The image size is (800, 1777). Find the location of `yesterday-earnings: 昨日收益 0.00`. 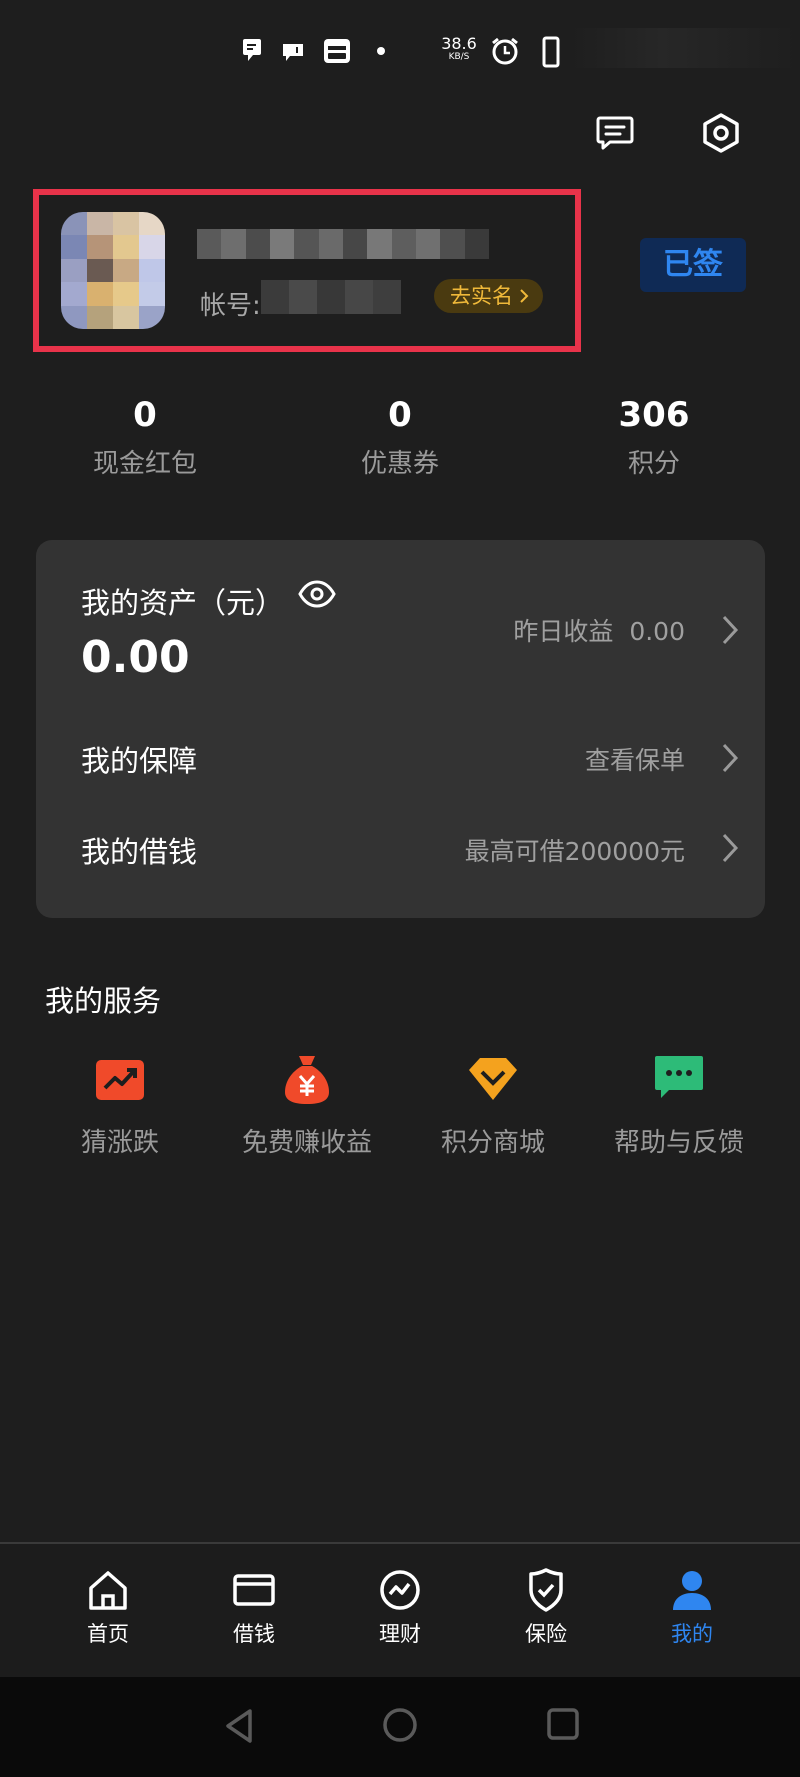

yesterday-earnings: 昨日收益 0.00 is located at coordinates (599, 630).